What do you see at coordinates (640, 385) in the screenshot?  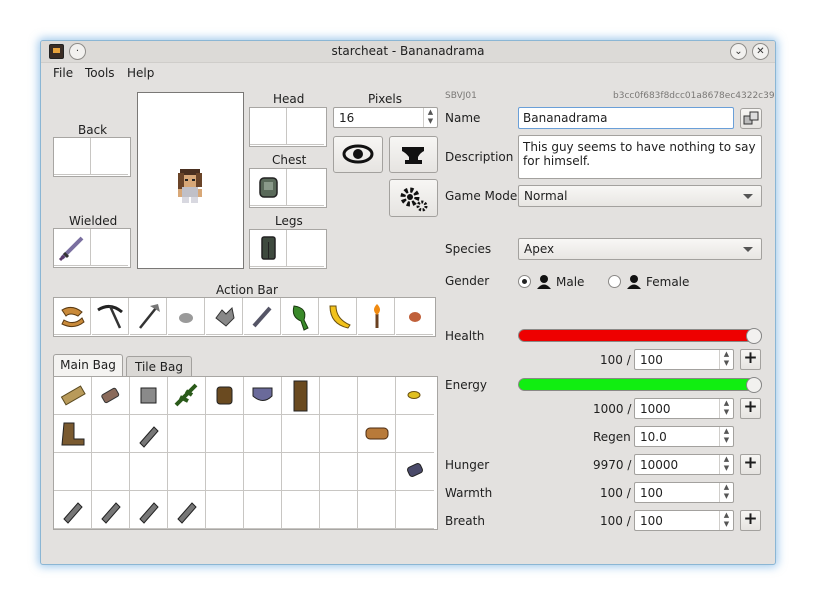 I see `energy-slider` at bounding box center [640, 385].